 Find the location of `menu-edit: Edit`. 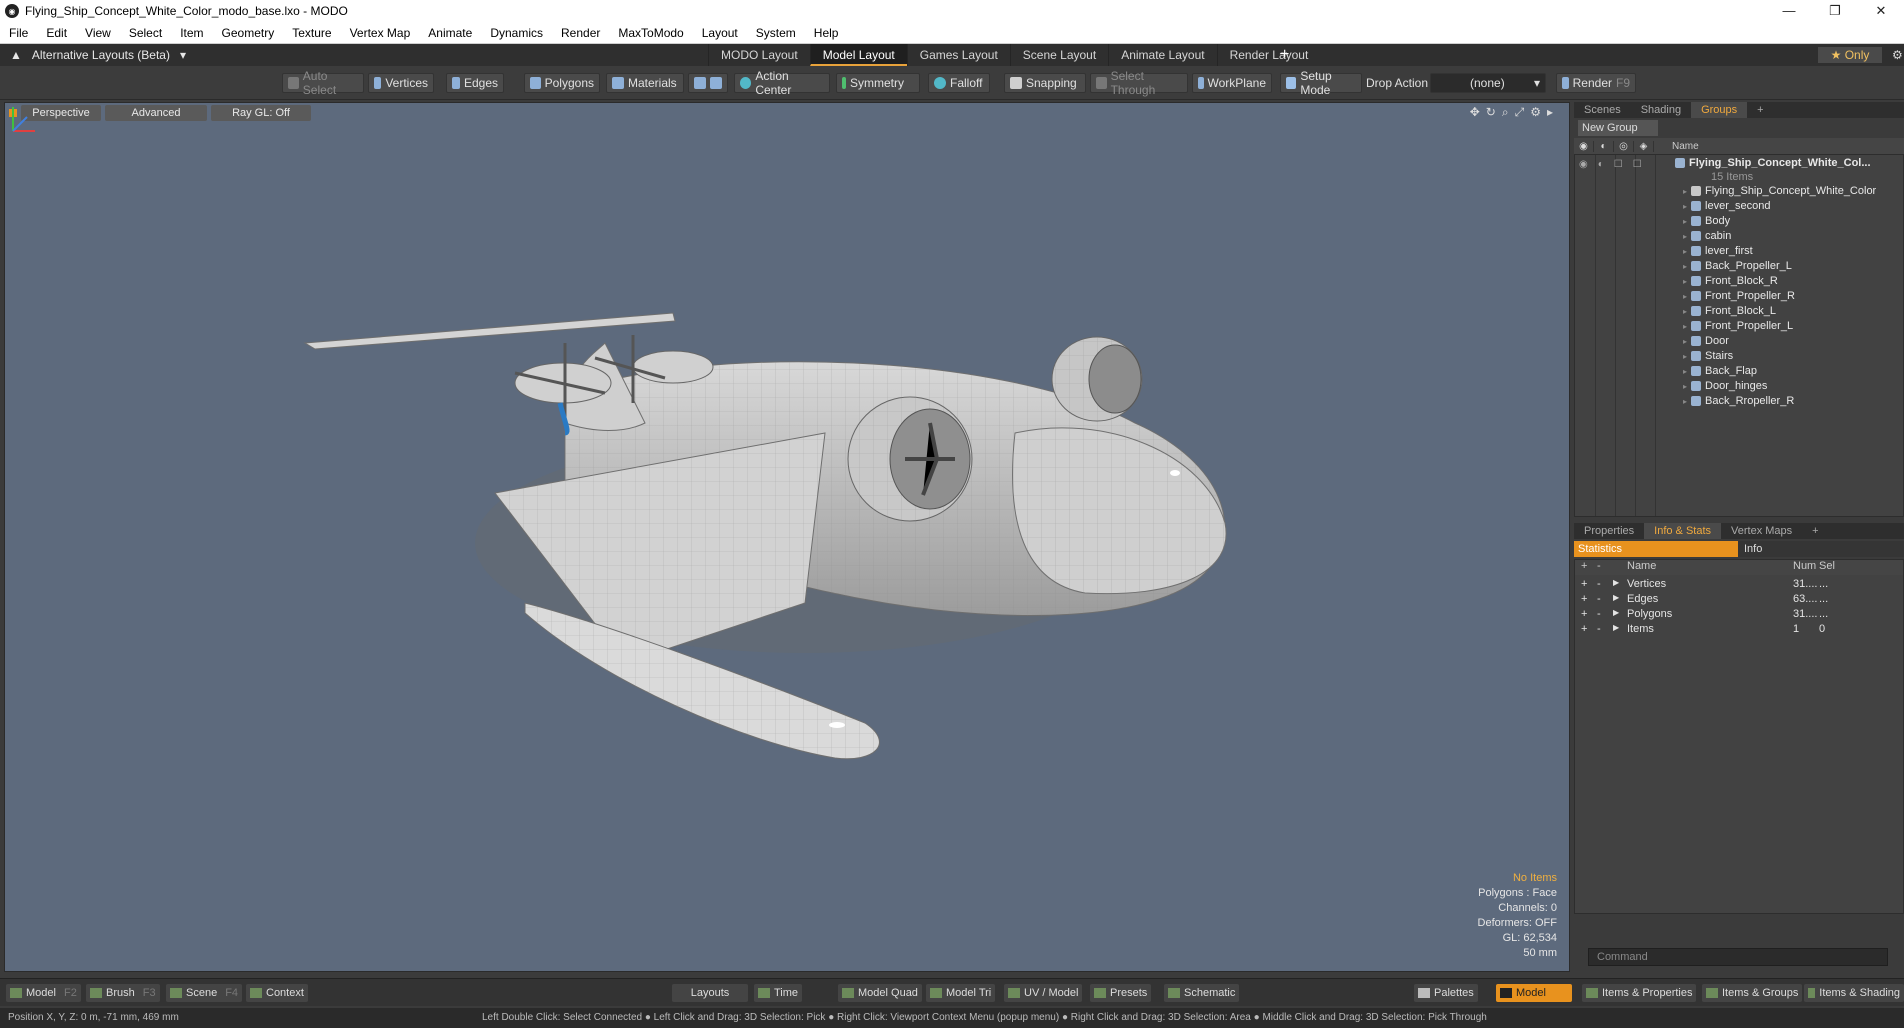

menu-edit: Edit is located at coordinates (56, 33).